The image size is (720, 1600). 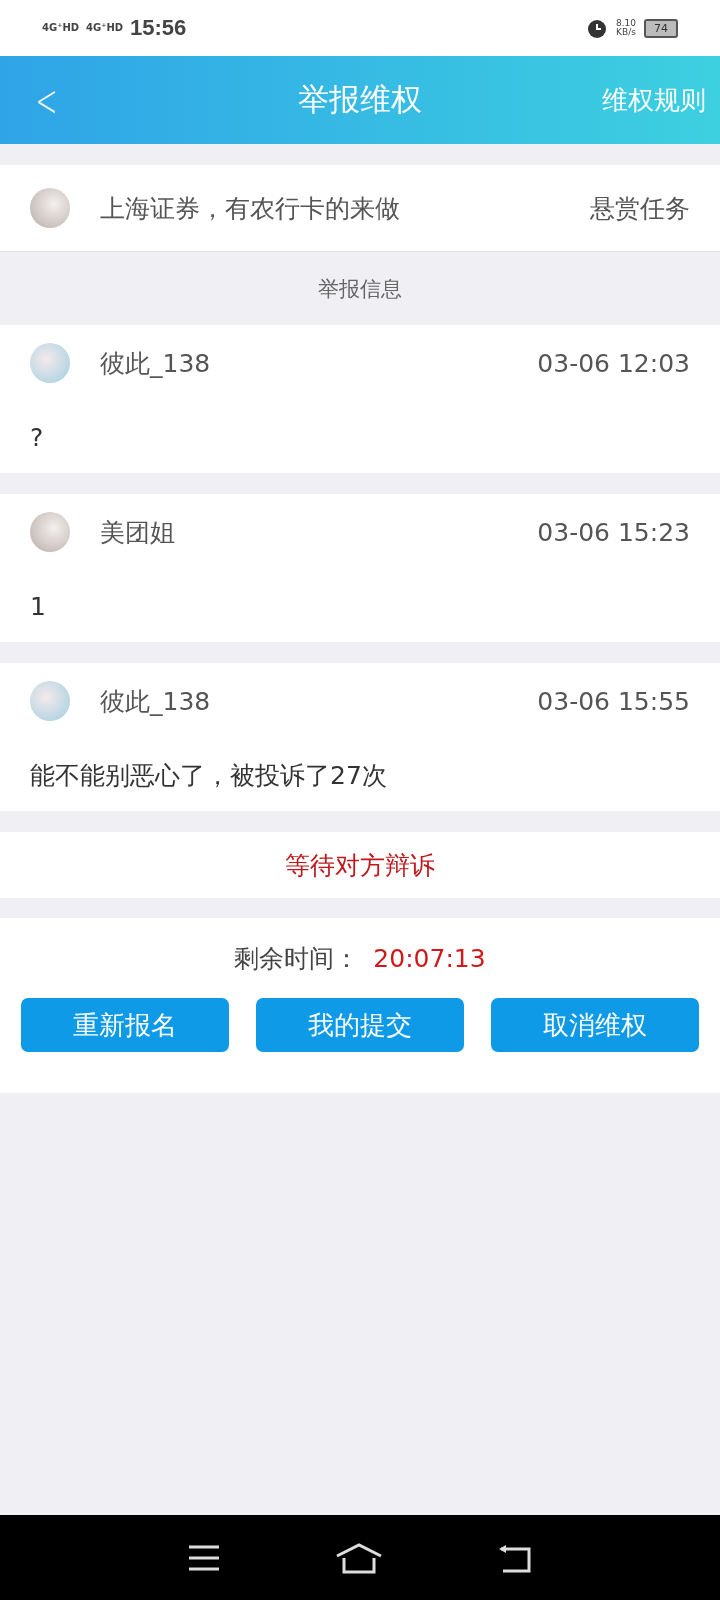 I want to click on speed-value: 8.10, so click(x=625, y=23).